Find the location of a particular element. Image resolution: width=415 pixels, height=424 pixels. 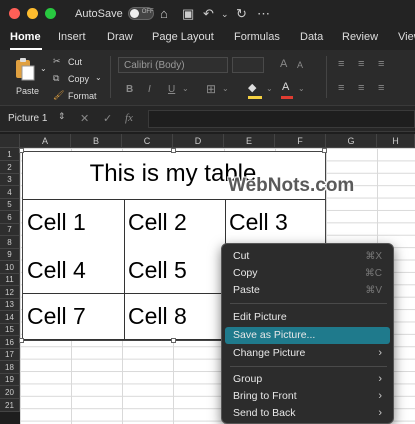

font-size-select is located at coordinates (248, 65).